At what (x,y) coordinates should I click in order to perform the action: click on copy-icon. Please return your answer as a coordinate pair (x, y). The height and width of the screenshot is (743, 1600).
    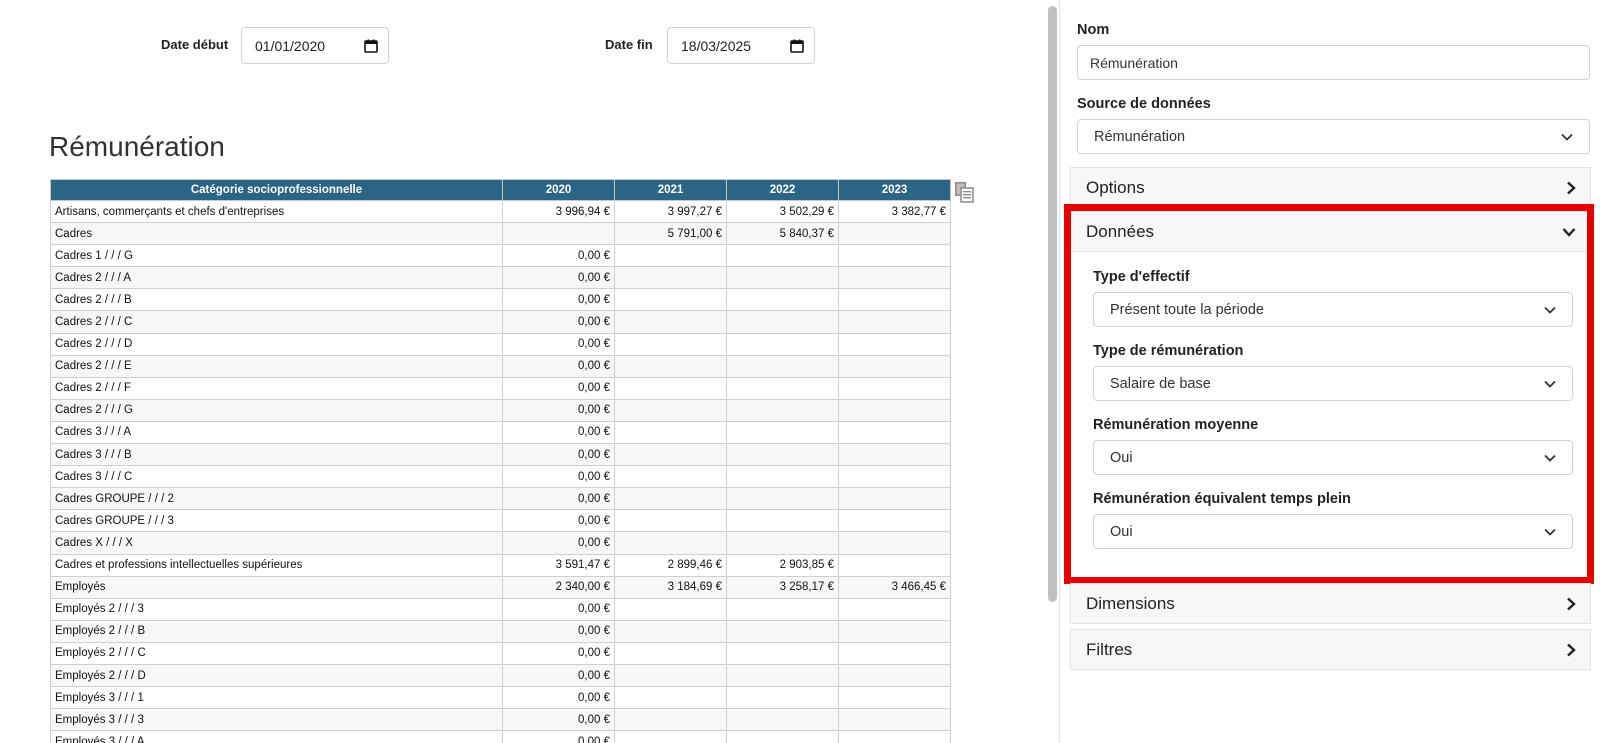
    Looking at the image, I should click on (964, 192).